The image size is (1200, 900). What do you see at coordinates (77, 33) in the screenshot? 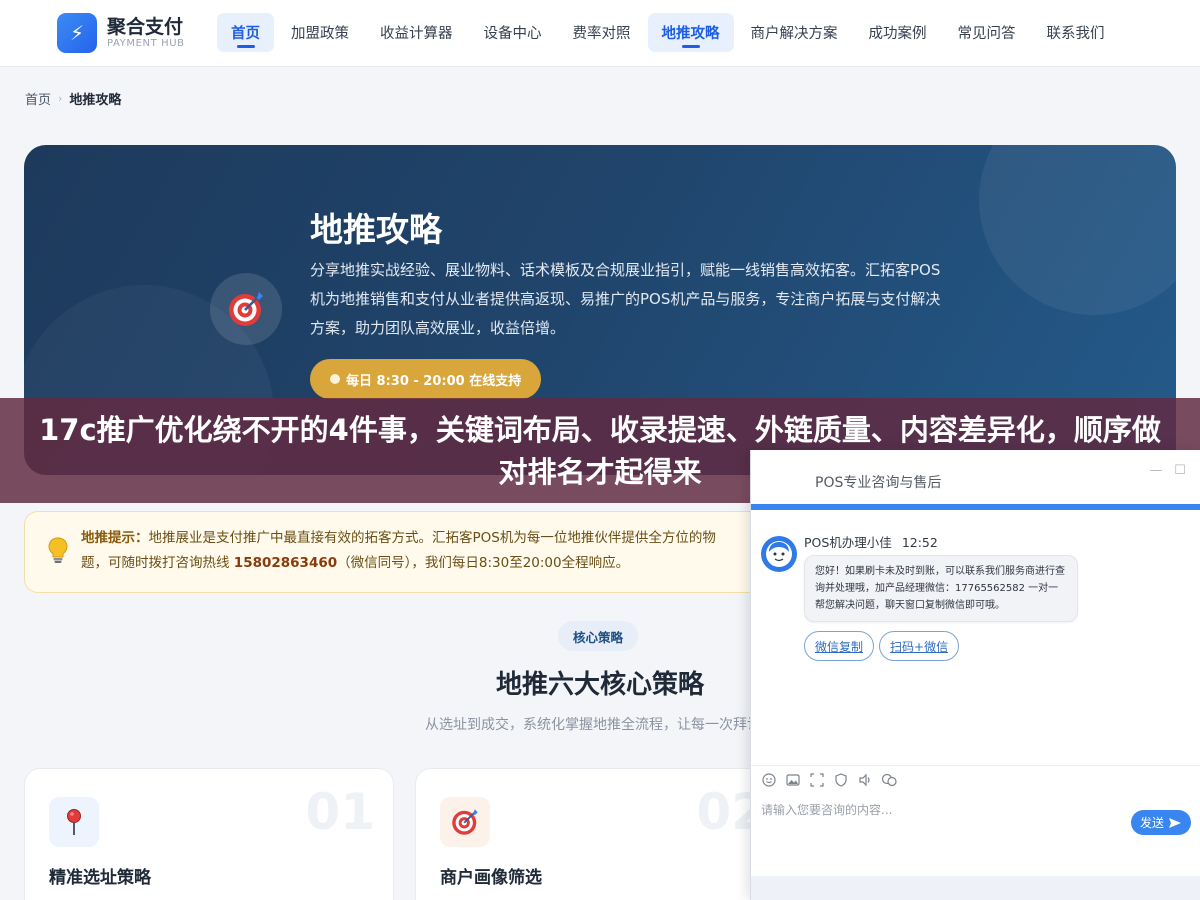
I see `lightning-icon: ⚡` at bounding box center [77, 33].